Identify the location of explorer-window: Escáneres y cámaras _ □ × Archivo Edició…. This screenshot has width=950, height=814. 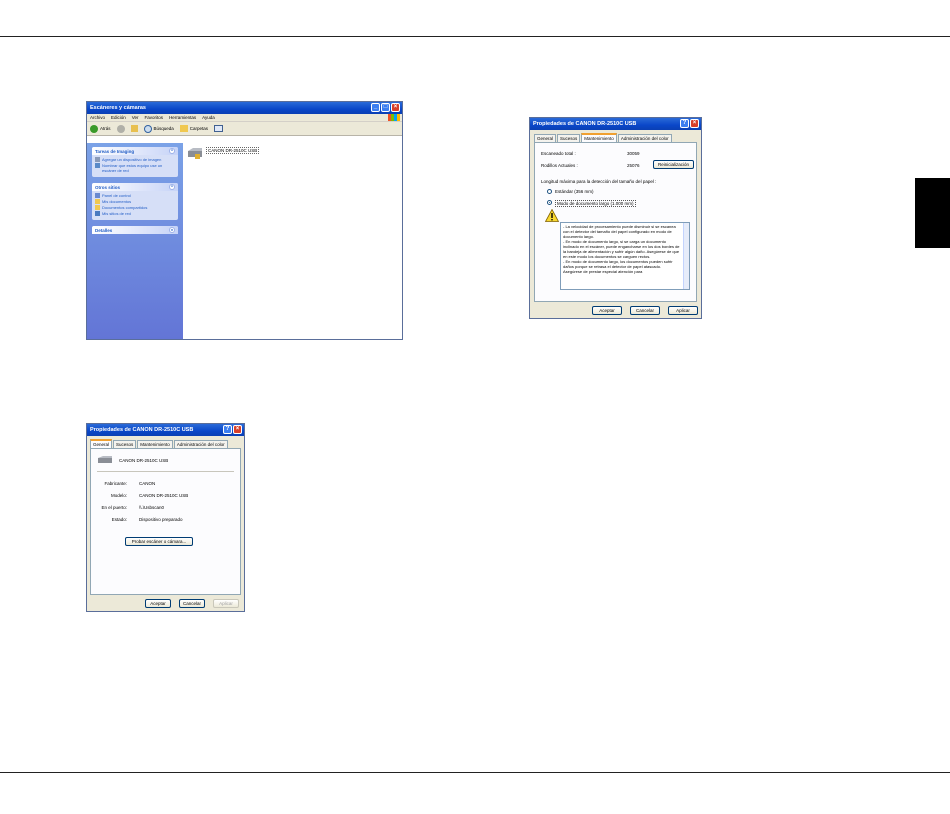
(244, 220).